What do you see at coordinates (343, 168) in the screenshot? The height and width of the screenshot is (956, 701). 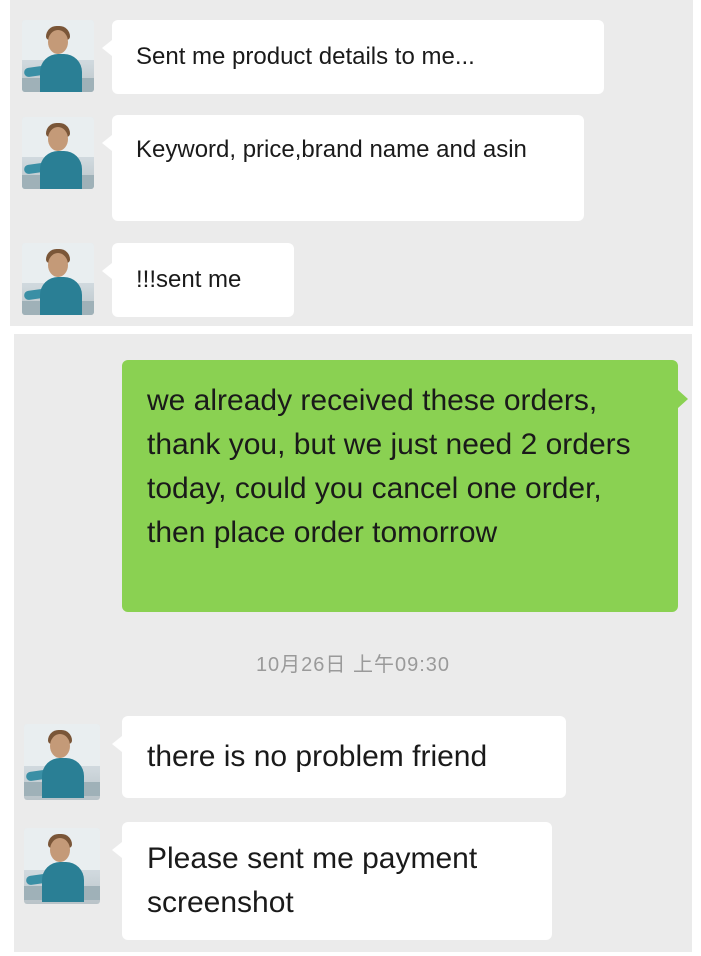 I see `incoming-message-bubble: Keyword, price,brand name and asin` at bounding box center [343, 168].